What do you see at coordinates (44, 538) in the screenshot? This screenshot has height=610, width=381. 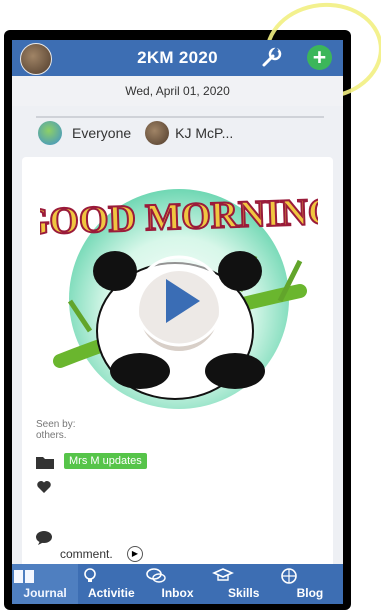 I see `comment-bubble-icon` at bounding box center [44, 538].